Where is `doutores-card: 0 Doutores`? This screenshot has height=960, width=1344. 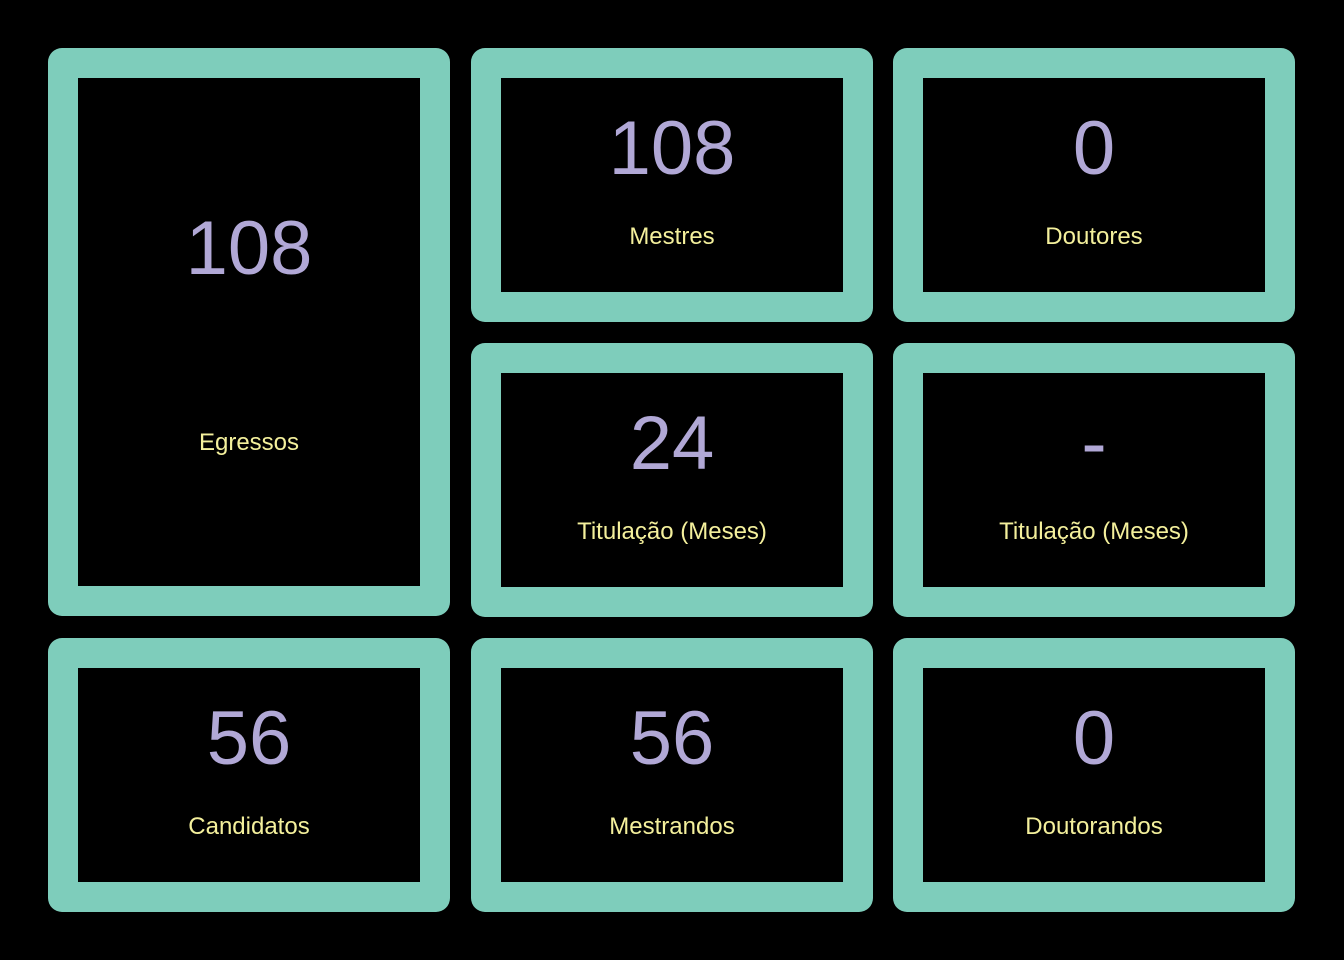 doutores-card: 0 Doutores is located at coordinates (1094, 185).